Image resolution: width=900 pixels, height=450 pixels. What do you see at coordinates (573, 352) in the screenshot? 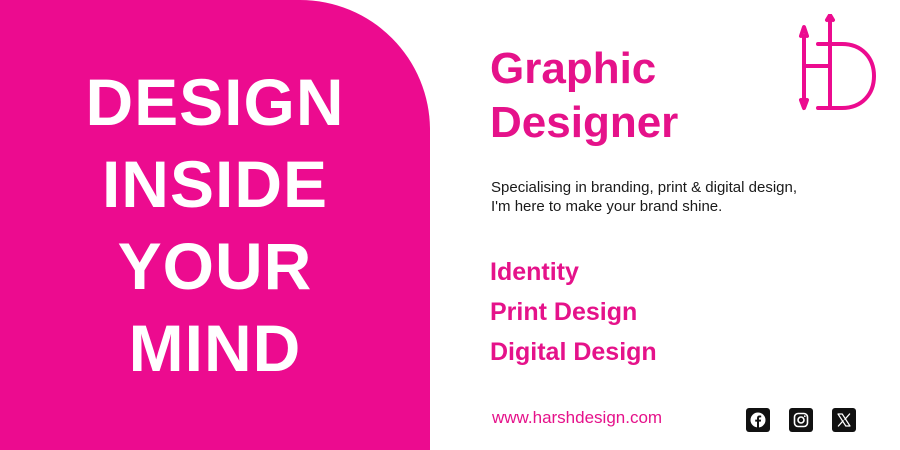
I see `service-digital-design: Digital Design` at bounding box center [573, 352].